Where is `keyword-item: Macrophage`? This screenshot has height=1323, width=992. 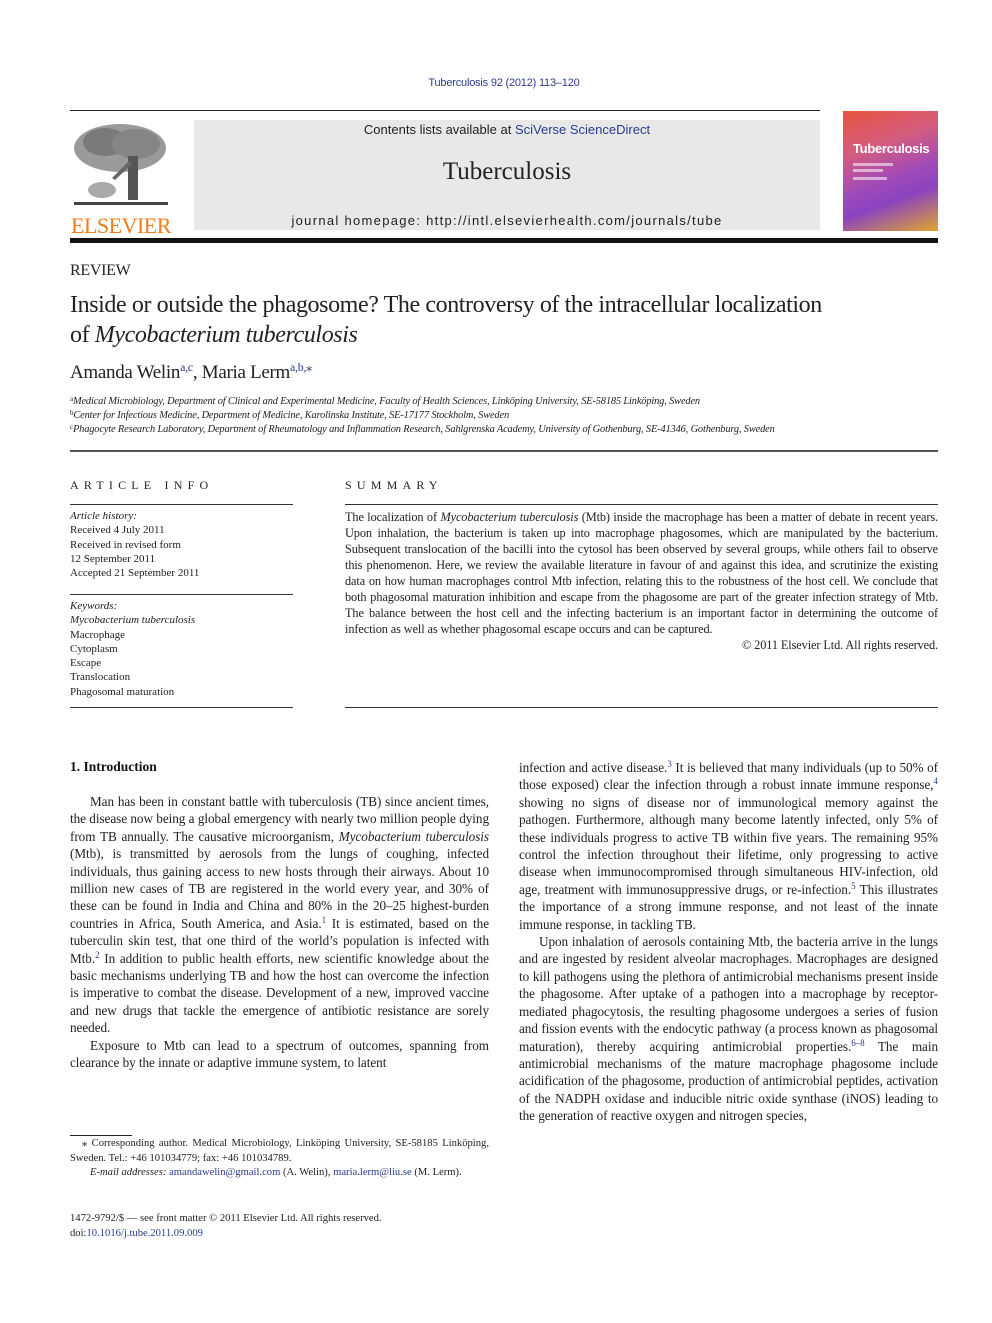
keyword-item: Macrophage is located at coordinates (97, 634).